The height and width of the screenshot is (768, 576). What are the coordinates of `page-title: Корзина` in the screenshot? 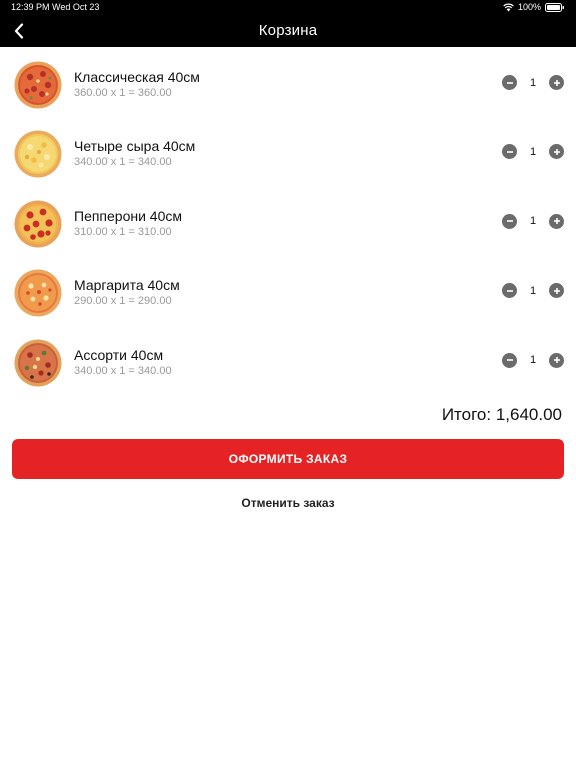 It's located at (288, 30).